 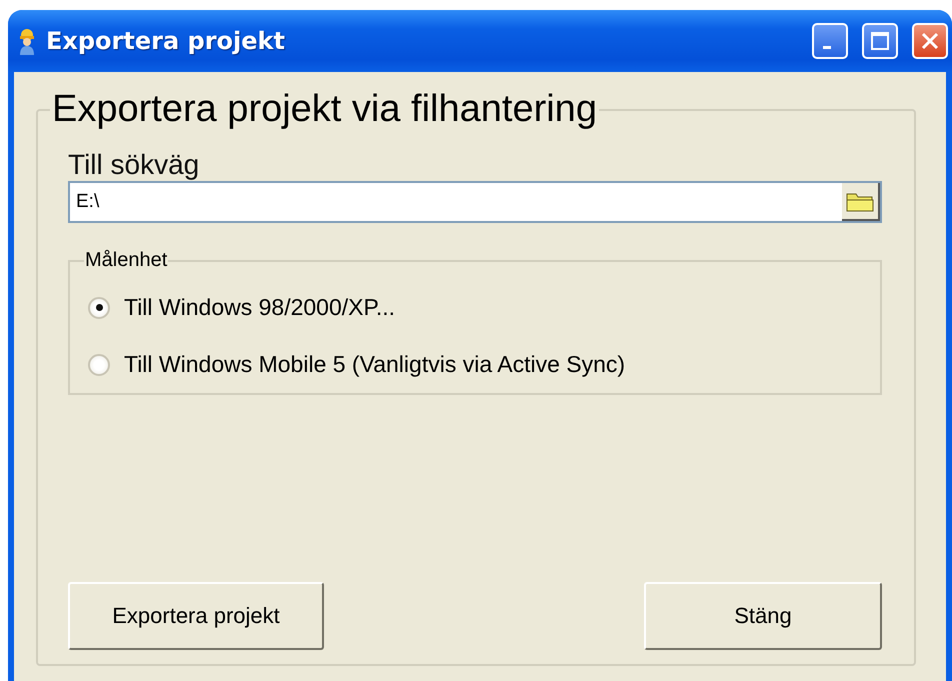 What do you see at coordinates (27, 41) in the screenshot?
I see `worker-icon` at bounding box center [27, 41].